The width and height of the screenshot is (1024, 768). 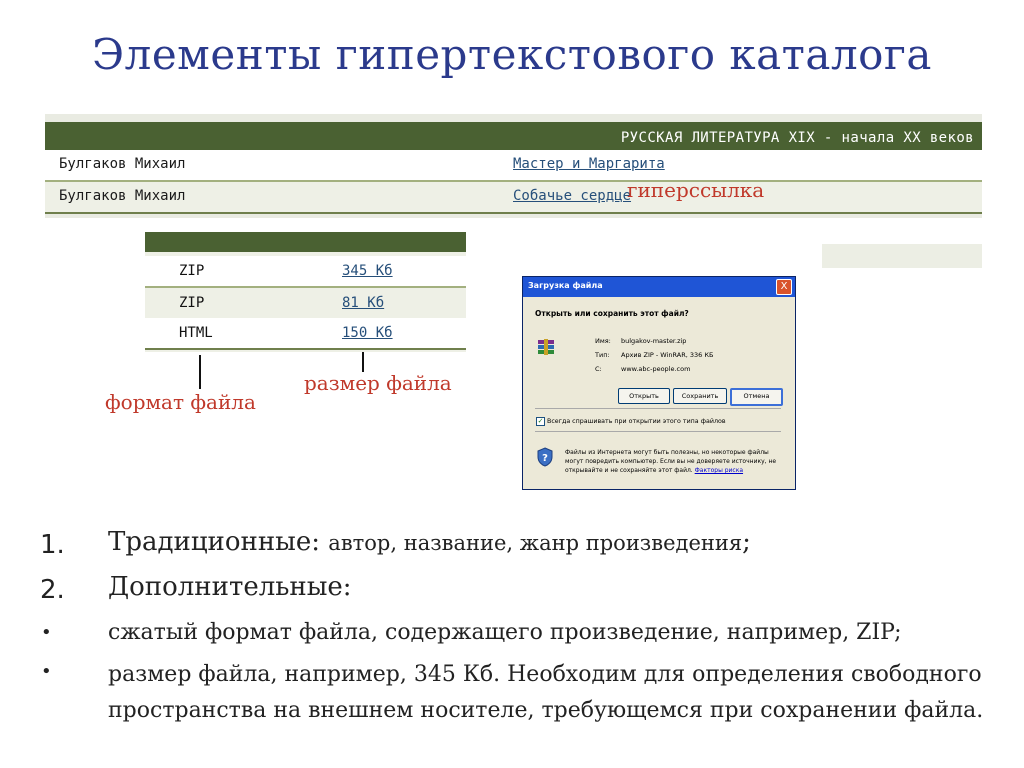 What do you see at coordinates (305, 334) in the screenshot?
I see `table-row: HTML 150 Кб` at bounding box center [305, 334].